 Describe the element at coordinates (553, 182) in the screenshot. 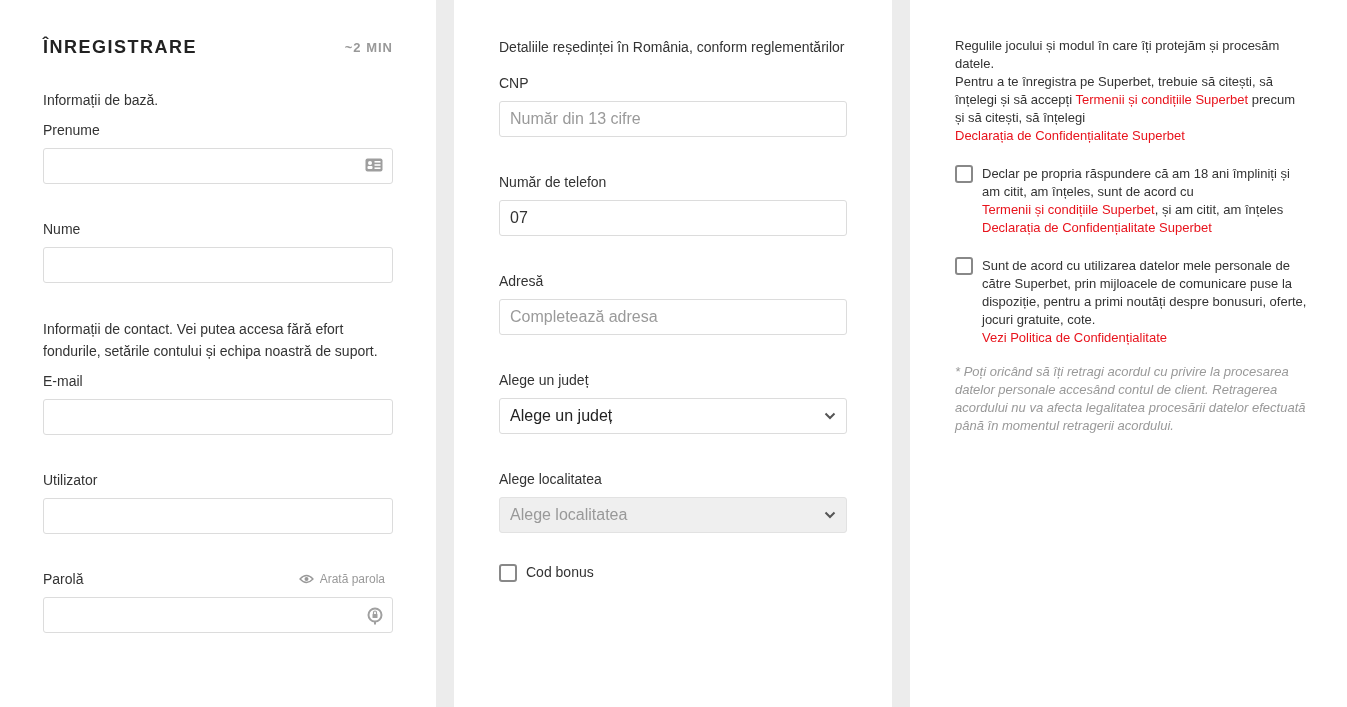

I see `field-label: Număr de telefon` at that location.